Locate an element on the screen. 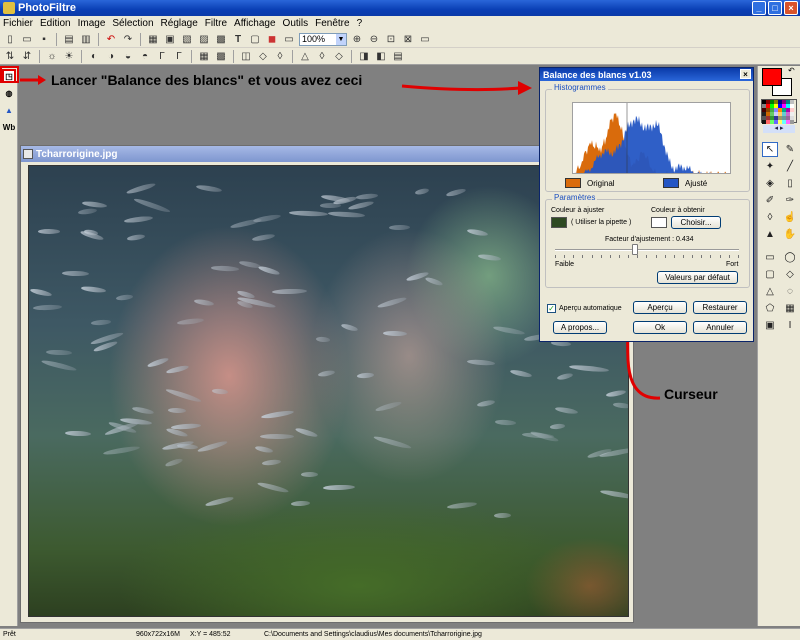  hand-tool-icon: ✋ is located at coordinates (790, 234).